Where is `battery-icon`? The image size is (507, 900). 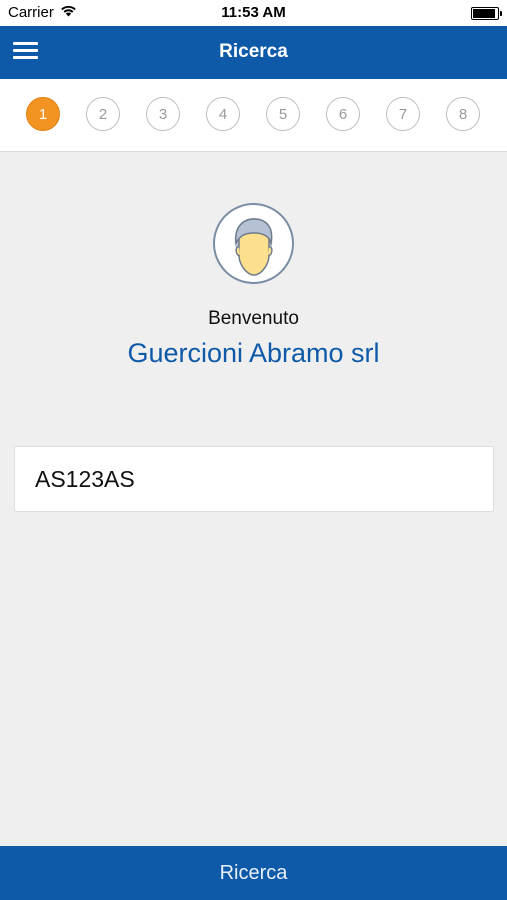 battery-icon is located at coordinates (486, 13).